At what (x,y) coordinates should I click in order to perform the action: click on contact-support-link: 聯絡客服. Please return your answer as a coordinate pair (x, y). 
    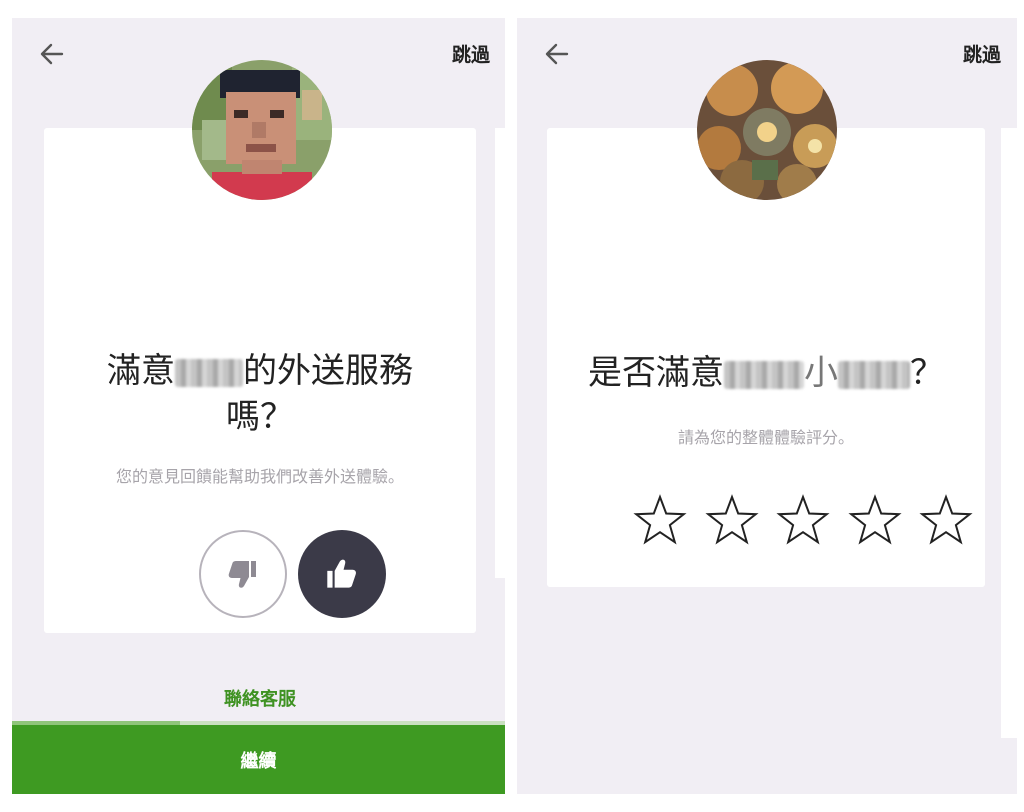
    Looking at the image, I should click on (260, 698).